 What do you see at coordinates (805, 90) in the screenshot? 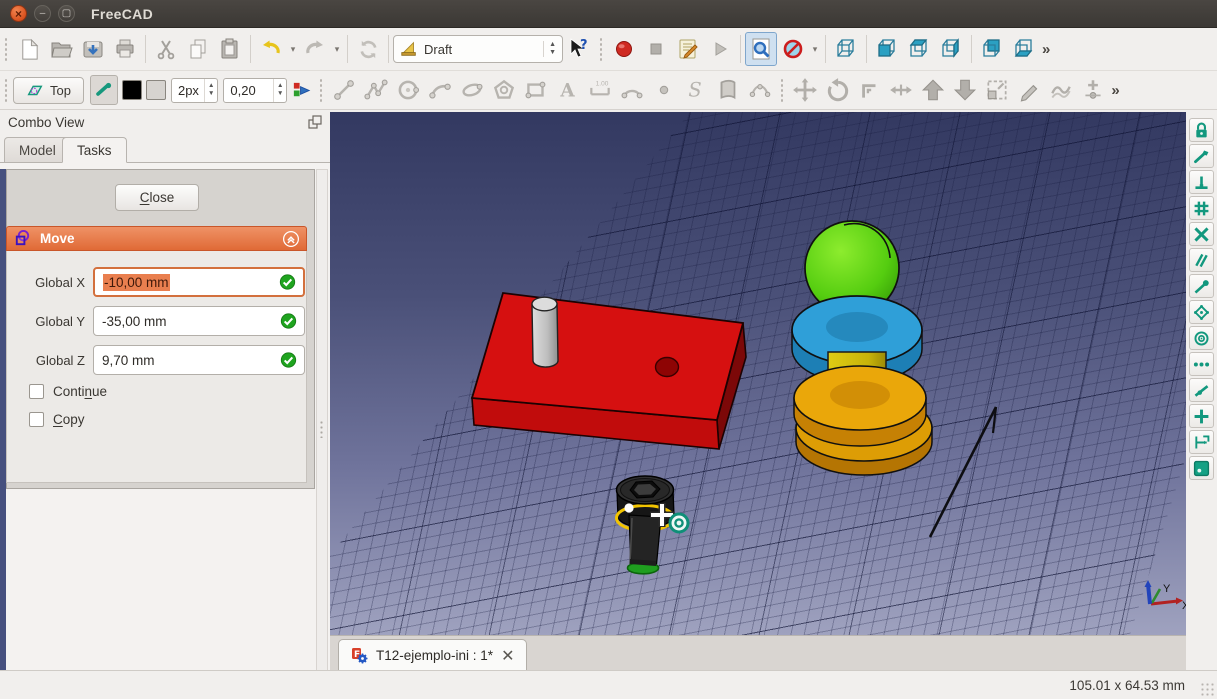
I see `draft-move-button` at bounding box center [805, 90].